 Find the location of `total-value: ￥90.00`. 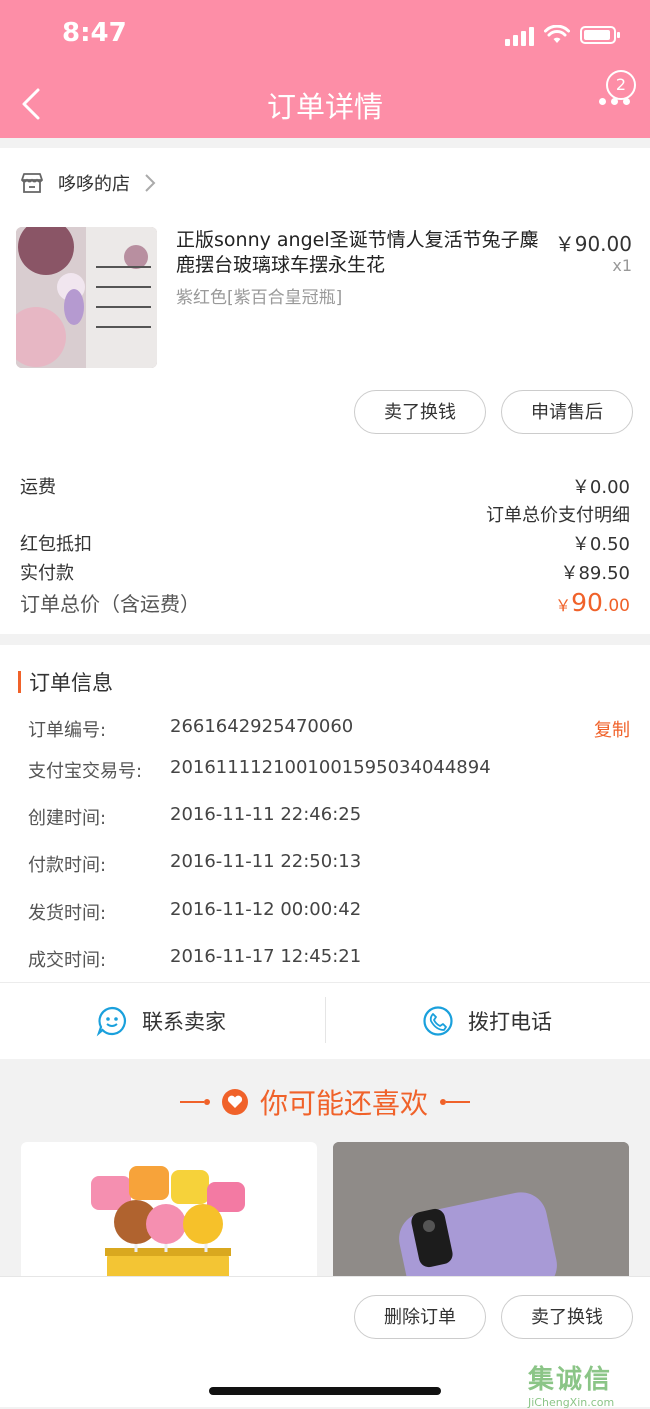

total-value: ￥90.00 is located at coordinates (592, 602).